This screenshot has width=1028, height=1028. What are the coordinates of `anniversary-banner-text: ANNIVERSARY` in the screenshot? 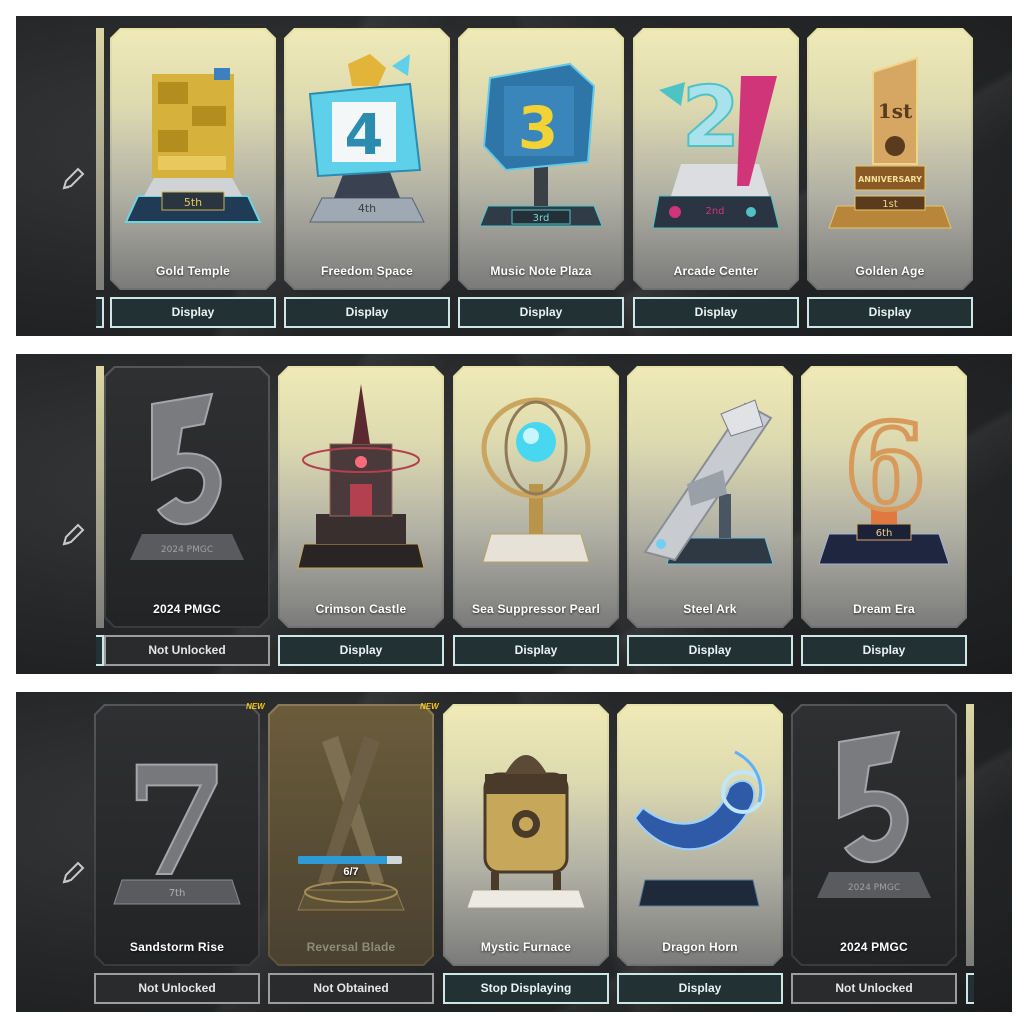 It's located at (890, 179).